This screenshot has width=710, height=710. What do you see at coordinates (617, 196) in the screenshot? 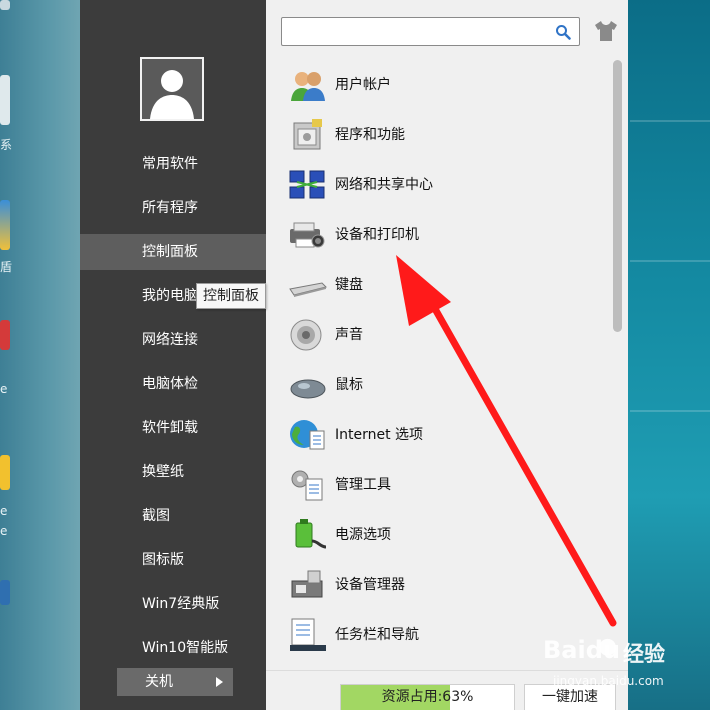
I see `scrollbar-thumb` at bounding box center [617, 196].